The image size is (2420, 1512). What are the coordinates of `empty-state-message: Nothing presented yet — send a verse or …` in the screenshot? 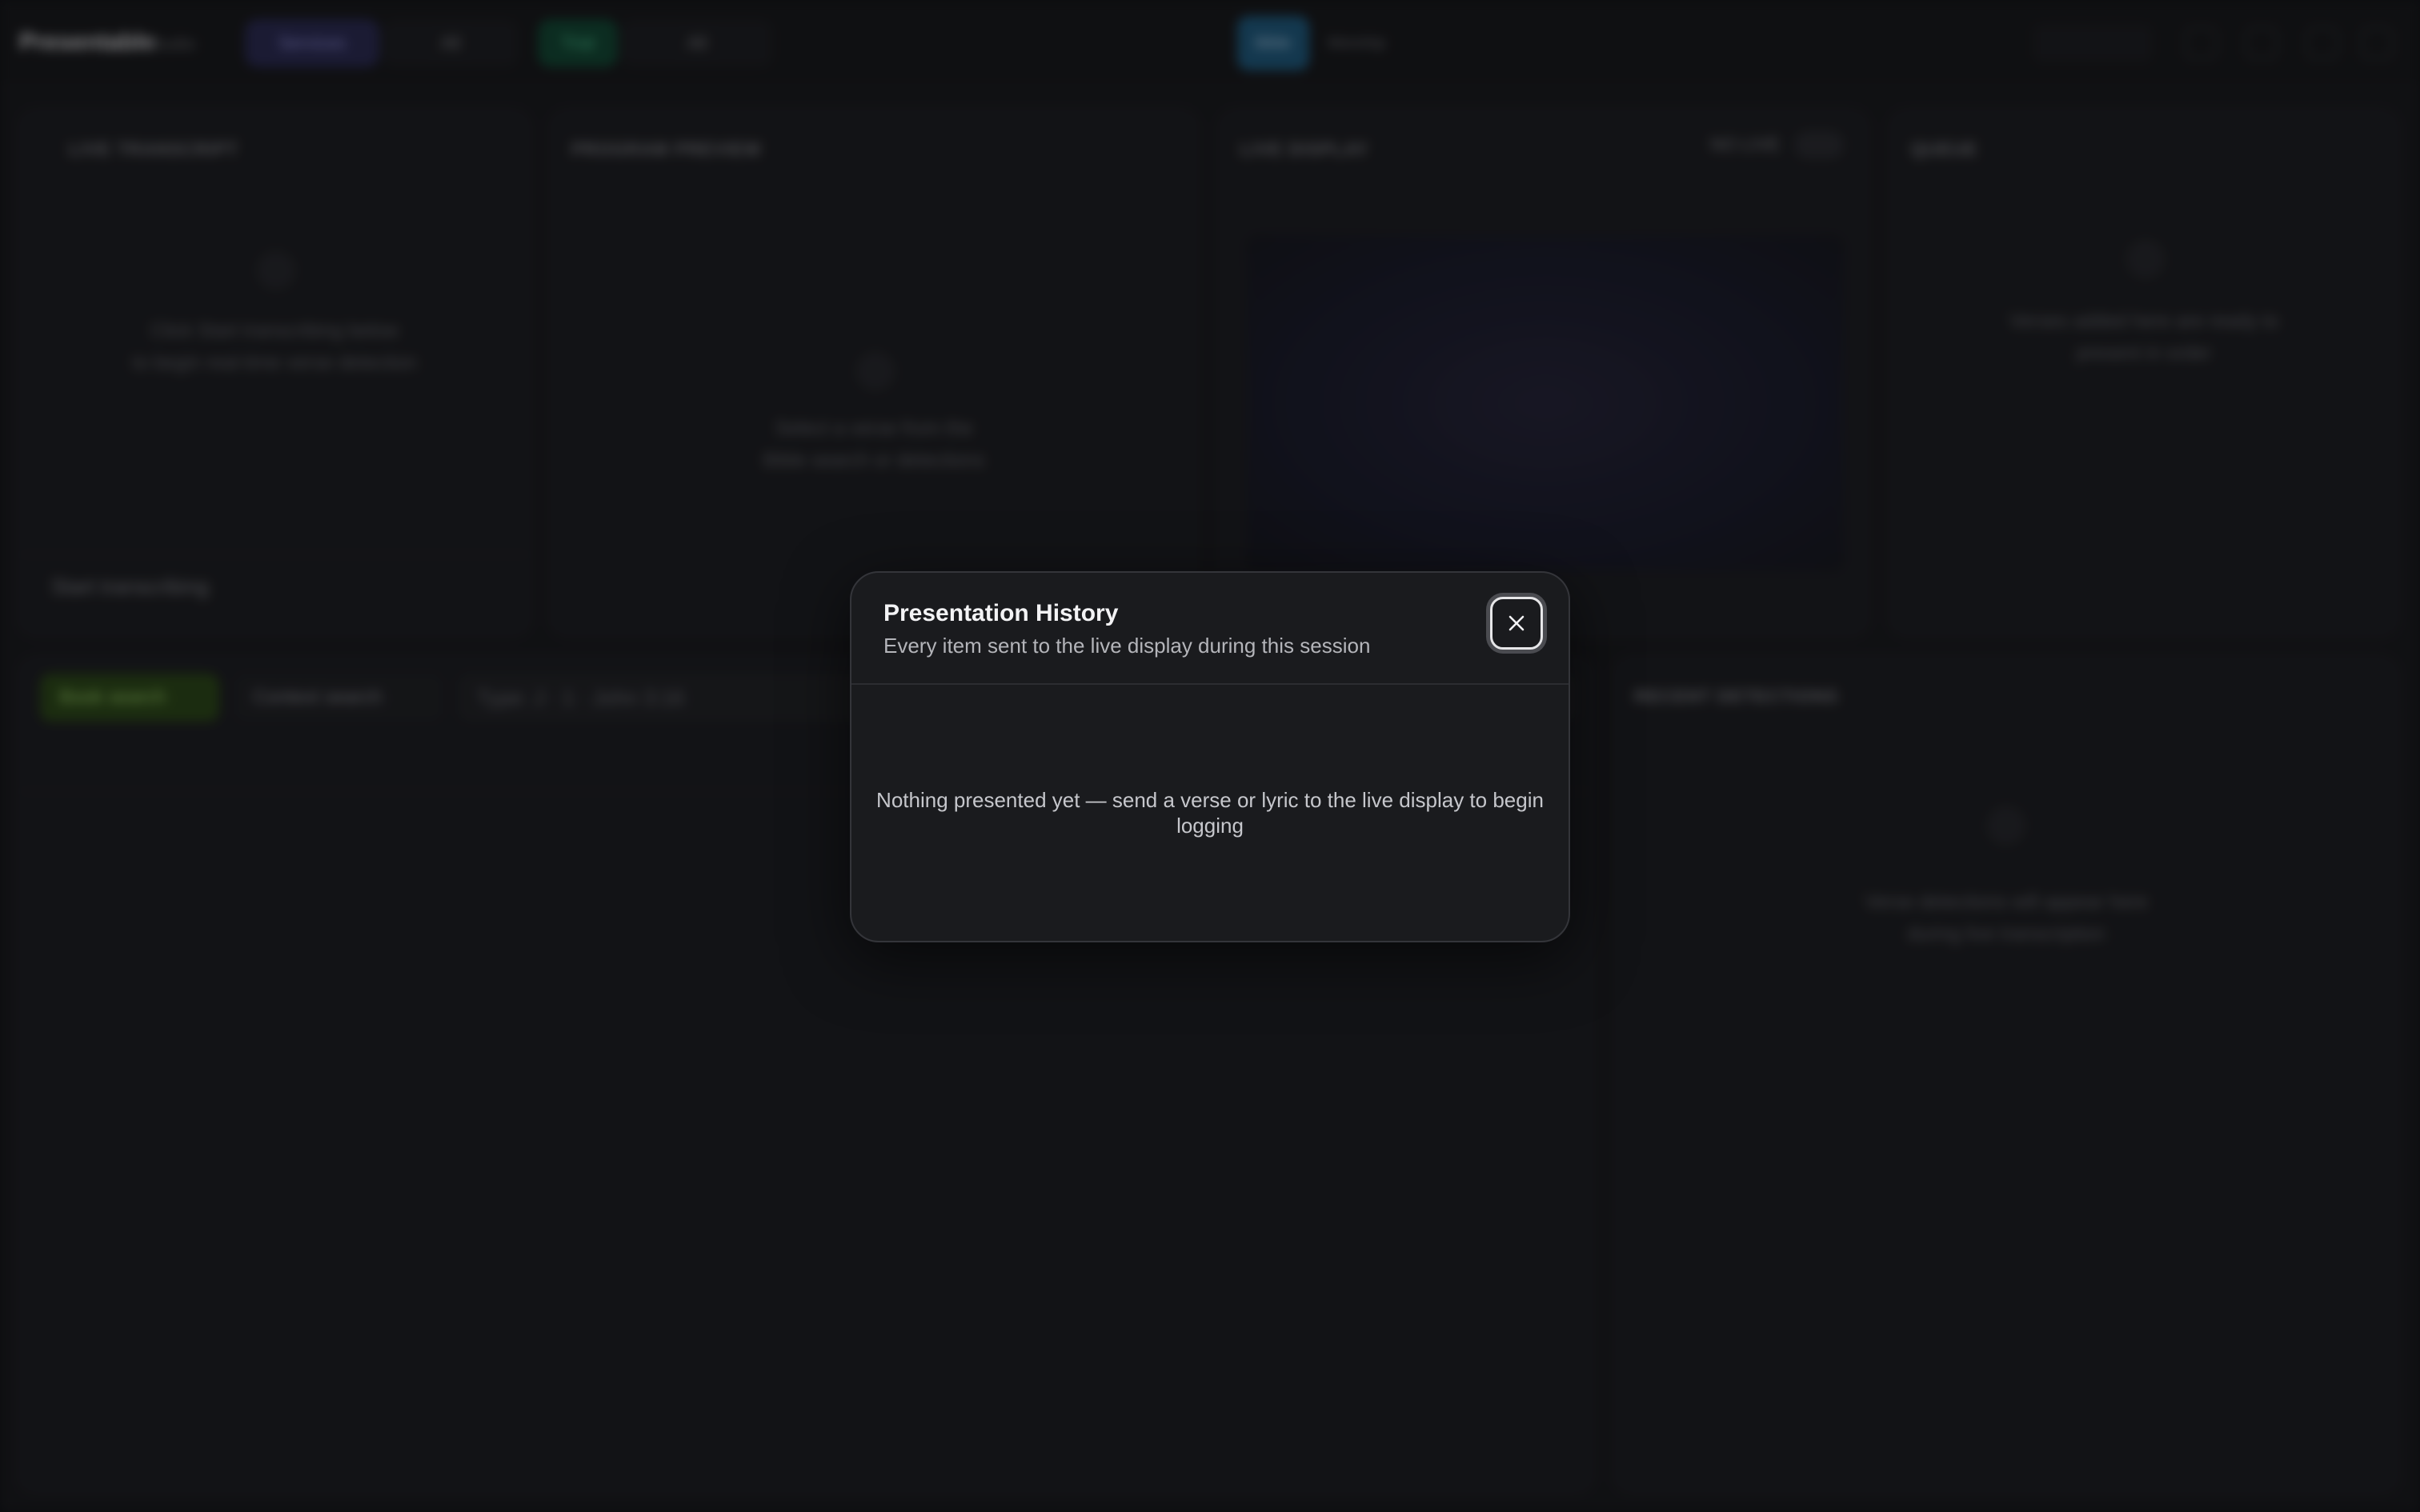 It's located at (1210, 813).